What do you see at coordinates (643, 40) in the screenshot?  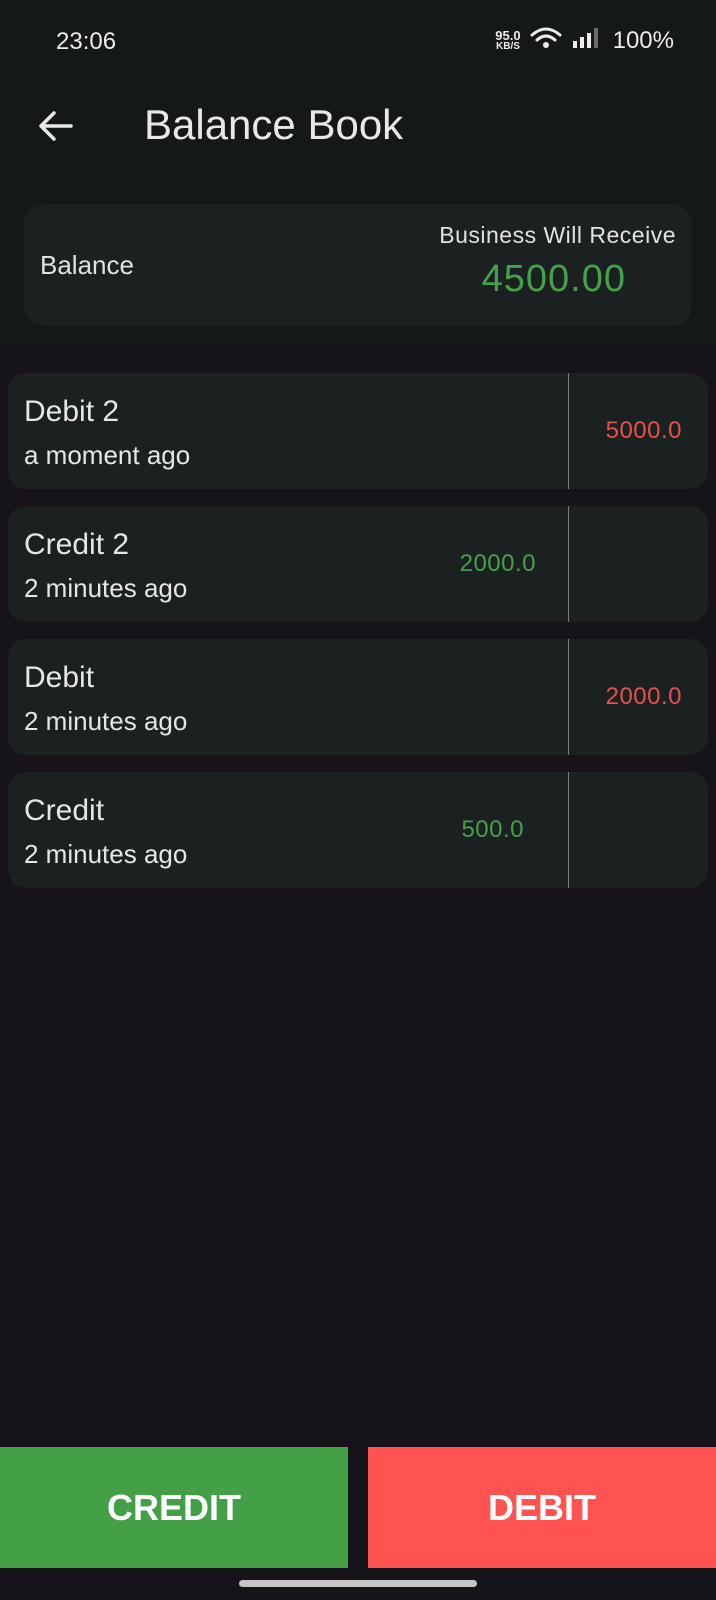 I see `battery-level: 100%` at bounding box center [643, 40].